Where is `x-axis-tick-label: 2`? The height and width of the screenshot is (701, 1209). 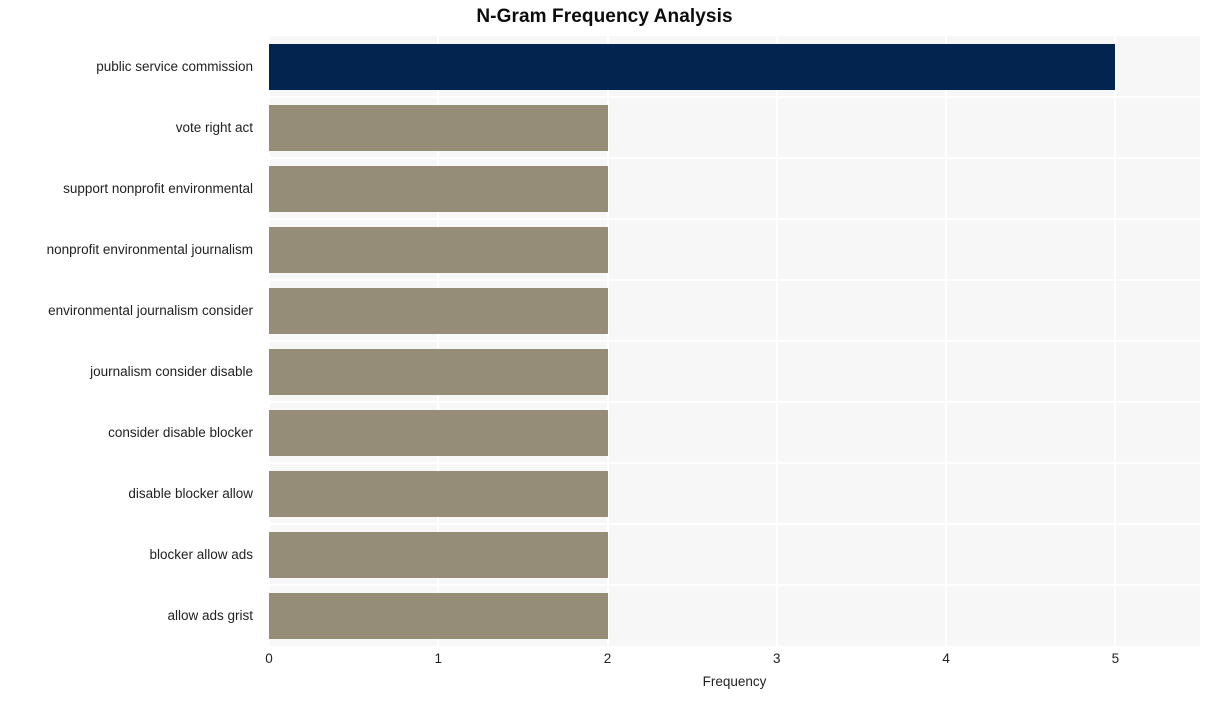
x-axis-tick-label: 2 is located at coordinates (607, 658).